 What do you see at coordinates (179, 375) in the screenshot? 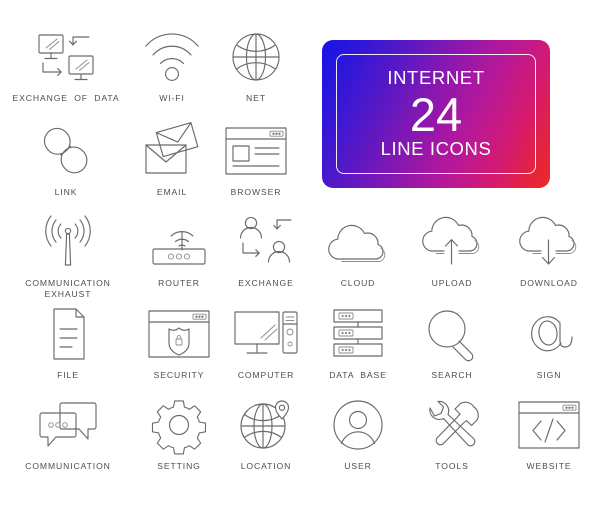
I see `icon-label: SECURITY` at bounding box center [179, 375].